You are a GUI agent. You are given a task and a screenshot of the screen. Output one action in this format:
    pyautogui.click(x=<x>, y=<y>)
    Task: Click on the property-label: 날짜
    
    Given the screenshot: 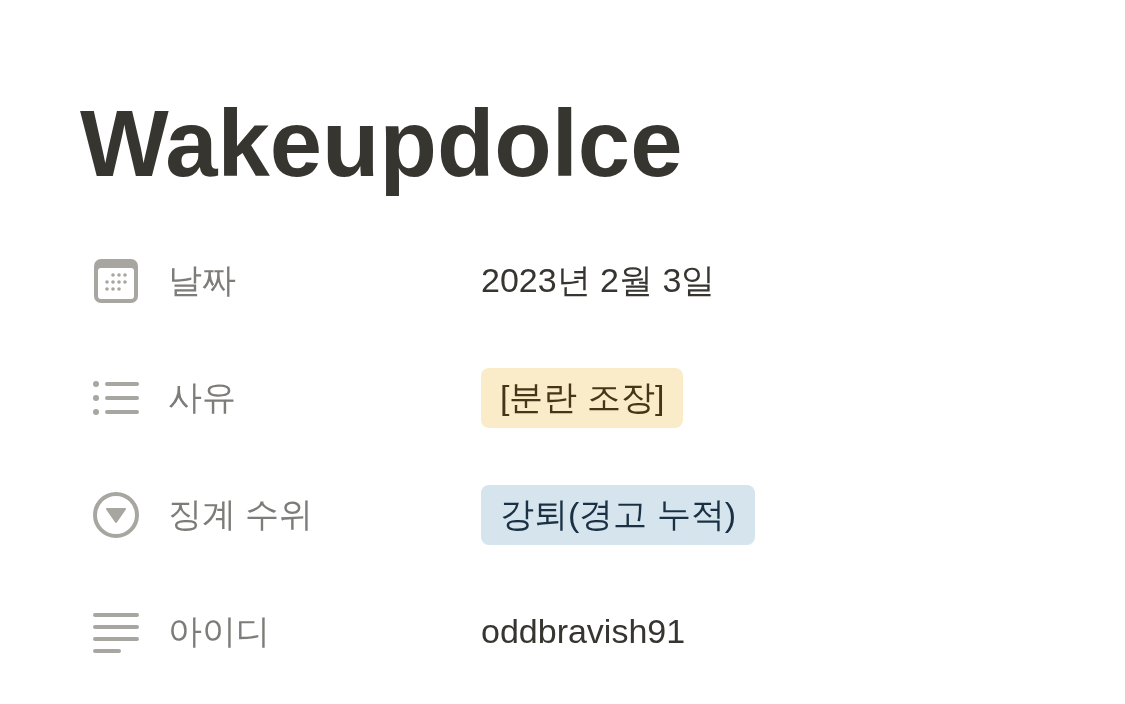 What is the action you would take?
    pyautogui.click(x=202, y=280)
    